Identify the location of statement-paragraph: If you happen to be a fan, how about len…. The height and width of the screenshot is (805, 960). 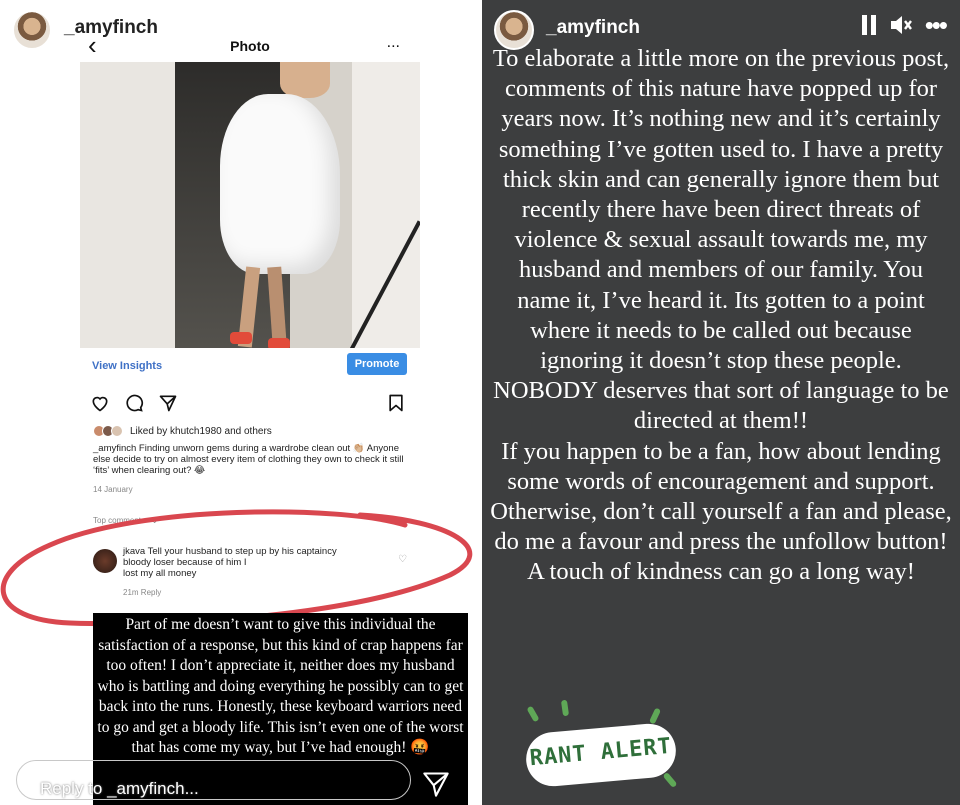
(721, 496).